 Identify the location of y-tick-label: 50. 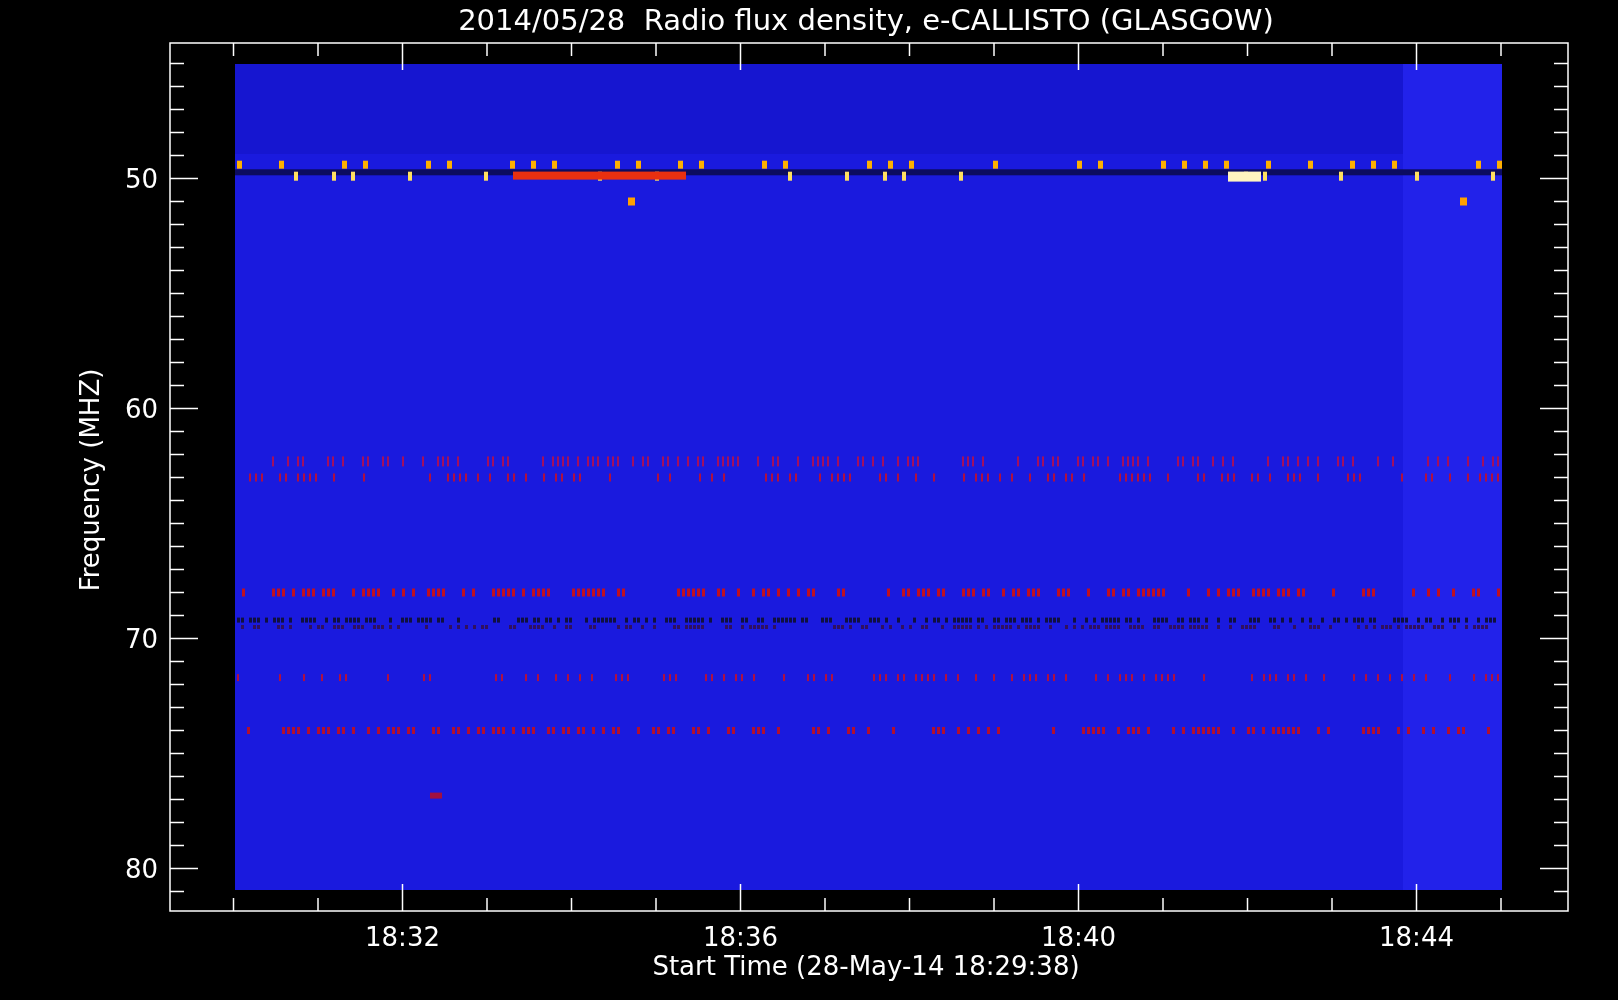
(141, 178).